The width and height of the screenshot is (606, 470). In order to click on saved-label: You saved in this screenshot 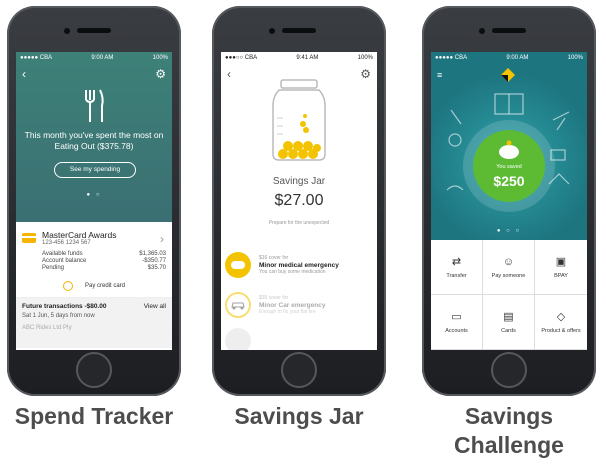, I will do `click(509, 167)`.